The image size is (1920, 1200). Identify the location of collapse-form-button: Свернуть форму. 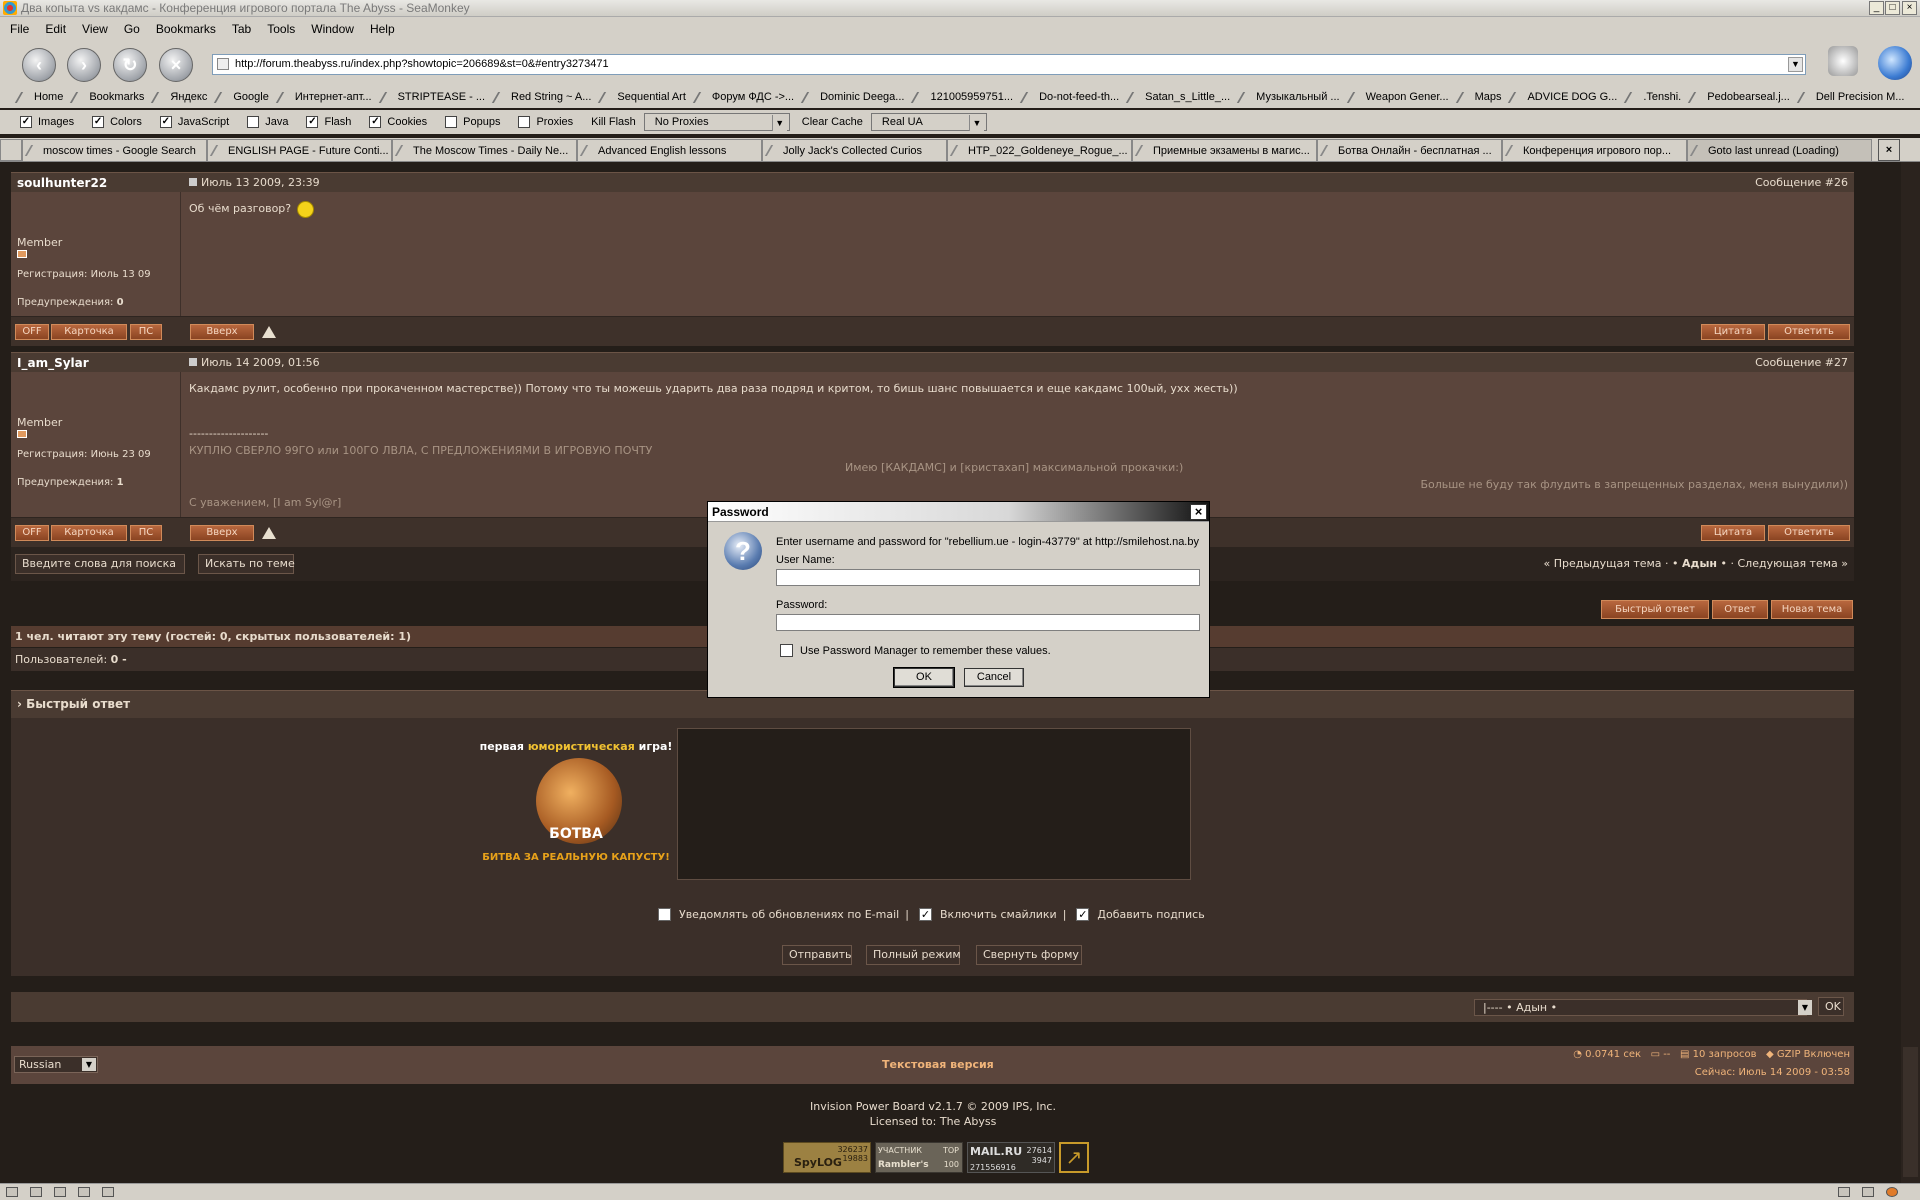
(1029, 955).